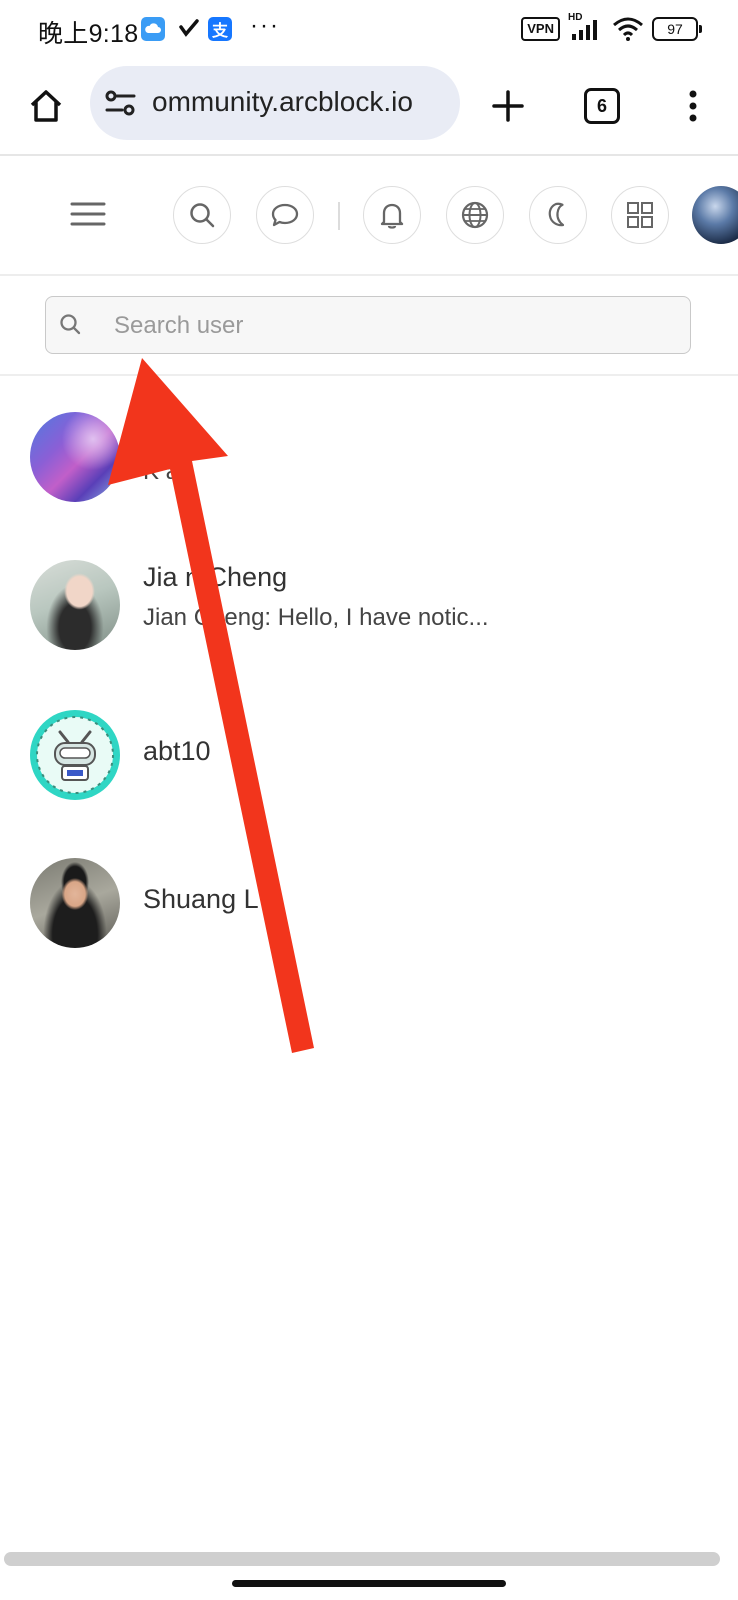  What do you see at coordinates (189, 28) in the screenshot?
I see `check-app-icon` at bounding box center [189, 28].